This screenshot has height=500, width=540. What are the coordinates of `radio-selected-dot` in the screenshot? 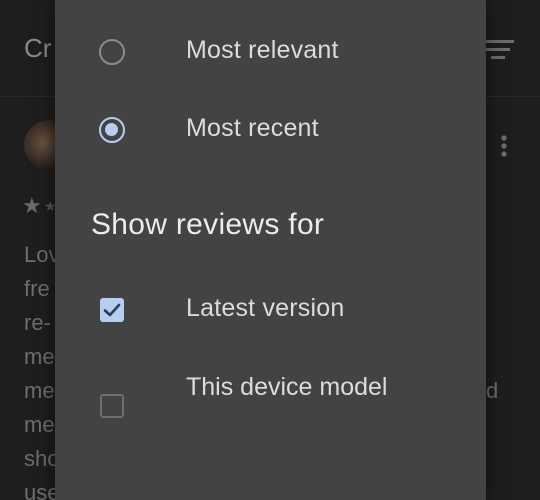 It's located at (111, 129).